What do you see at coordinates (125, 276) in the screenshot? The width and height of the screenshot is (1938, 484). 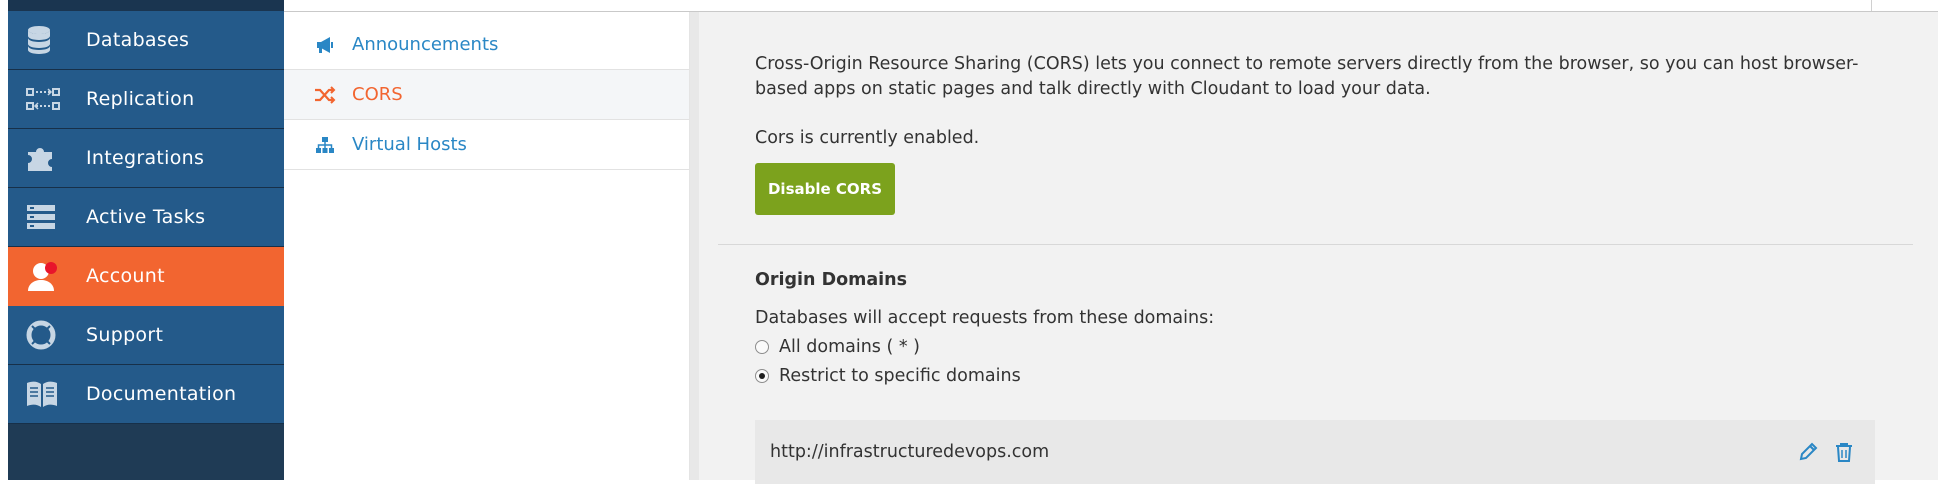 I see `sidebar-item-label: Account` at bounding box center [125, 276].